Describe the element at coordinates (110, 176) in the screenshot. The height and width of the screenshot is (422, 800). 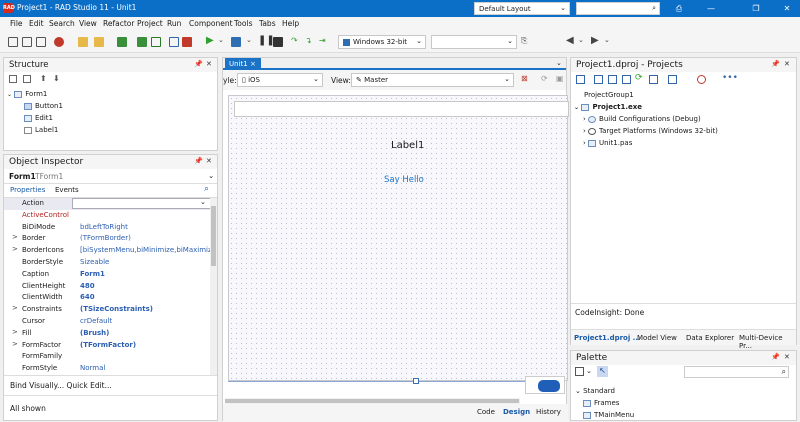
I see `object-selector: Form1 TForm1 ⌄` at that location.